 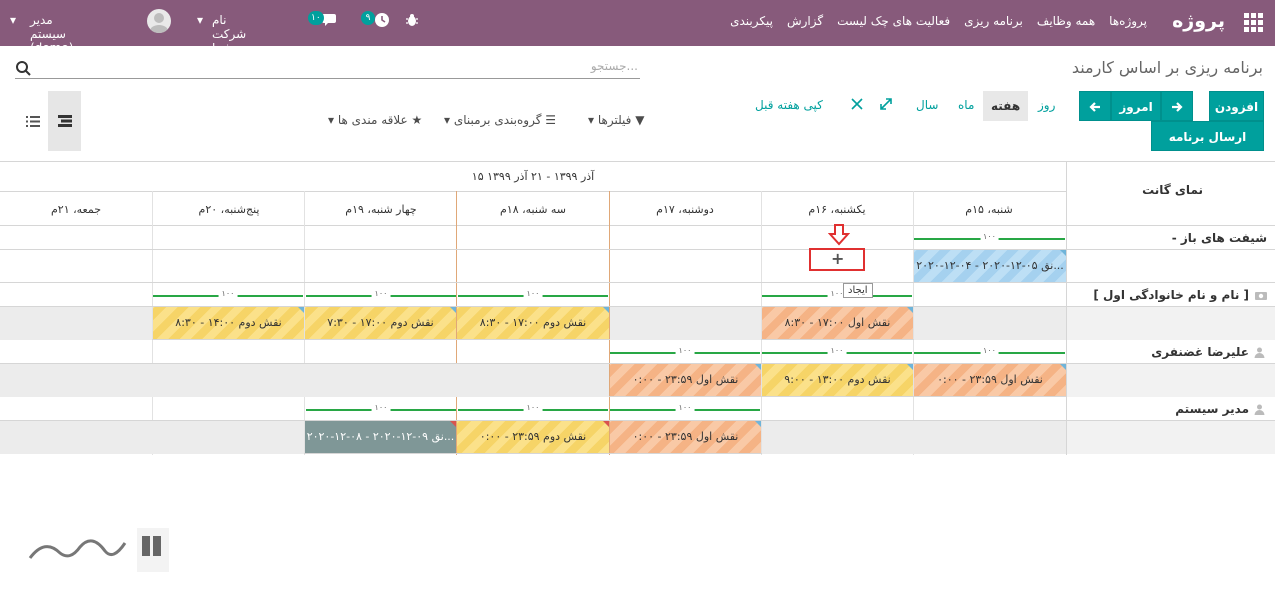 What do you see at coordinates (1066, 21) in the screenshot?
I see `menu-all-tasks: همه وظایف` at bounding box center [1066, 21].